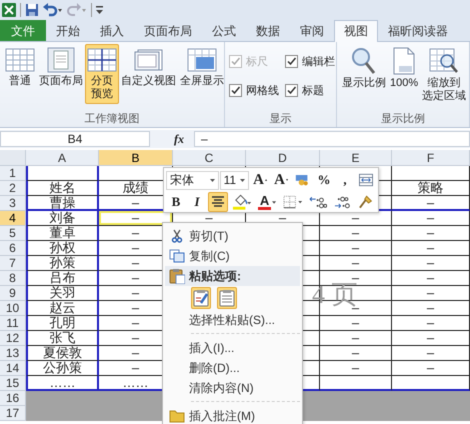 The height and width of the screenshot is (424, 470). Describe the element at coordinates (62, 248) in the screenshot. I see `table-cell: 孙权` at that location.